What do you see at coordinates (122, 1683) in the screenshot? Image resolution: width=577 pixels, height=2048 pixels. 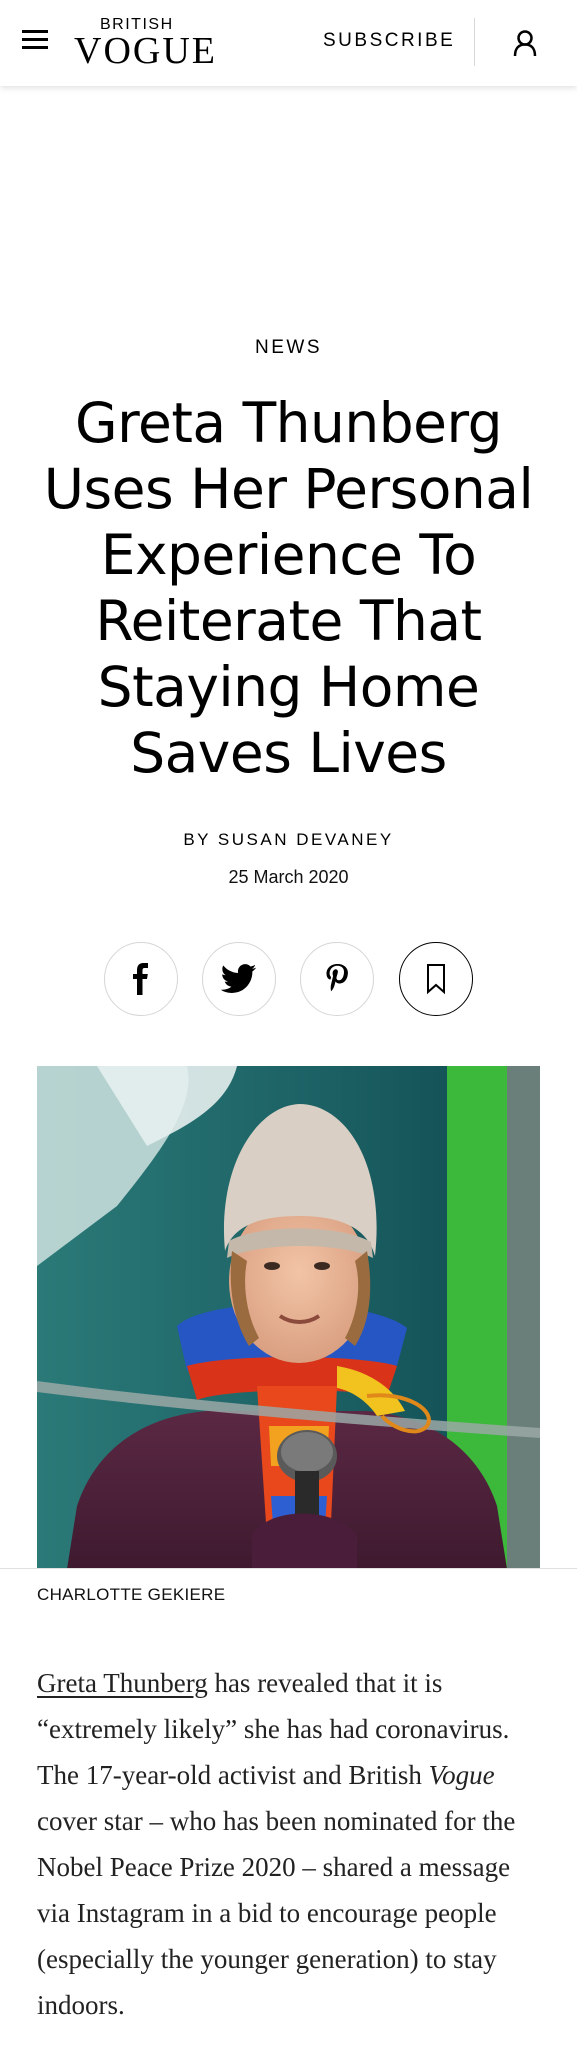 I see `greta-thunberg-link: Greta Thunberg` at bounding box center [122, 1683].